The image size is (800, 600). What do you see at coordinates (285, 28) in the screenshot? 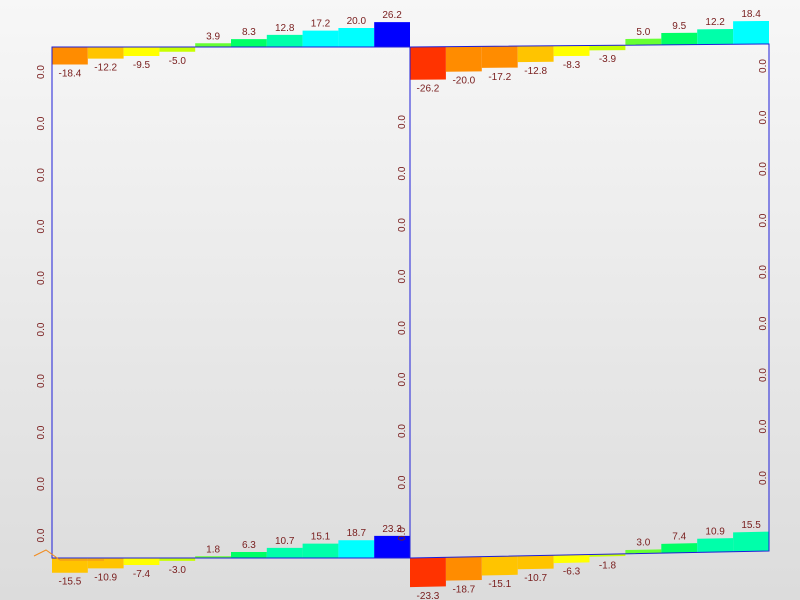
I see `left-top-beam-value-label: 12.8` at bounding box center [285, 28].